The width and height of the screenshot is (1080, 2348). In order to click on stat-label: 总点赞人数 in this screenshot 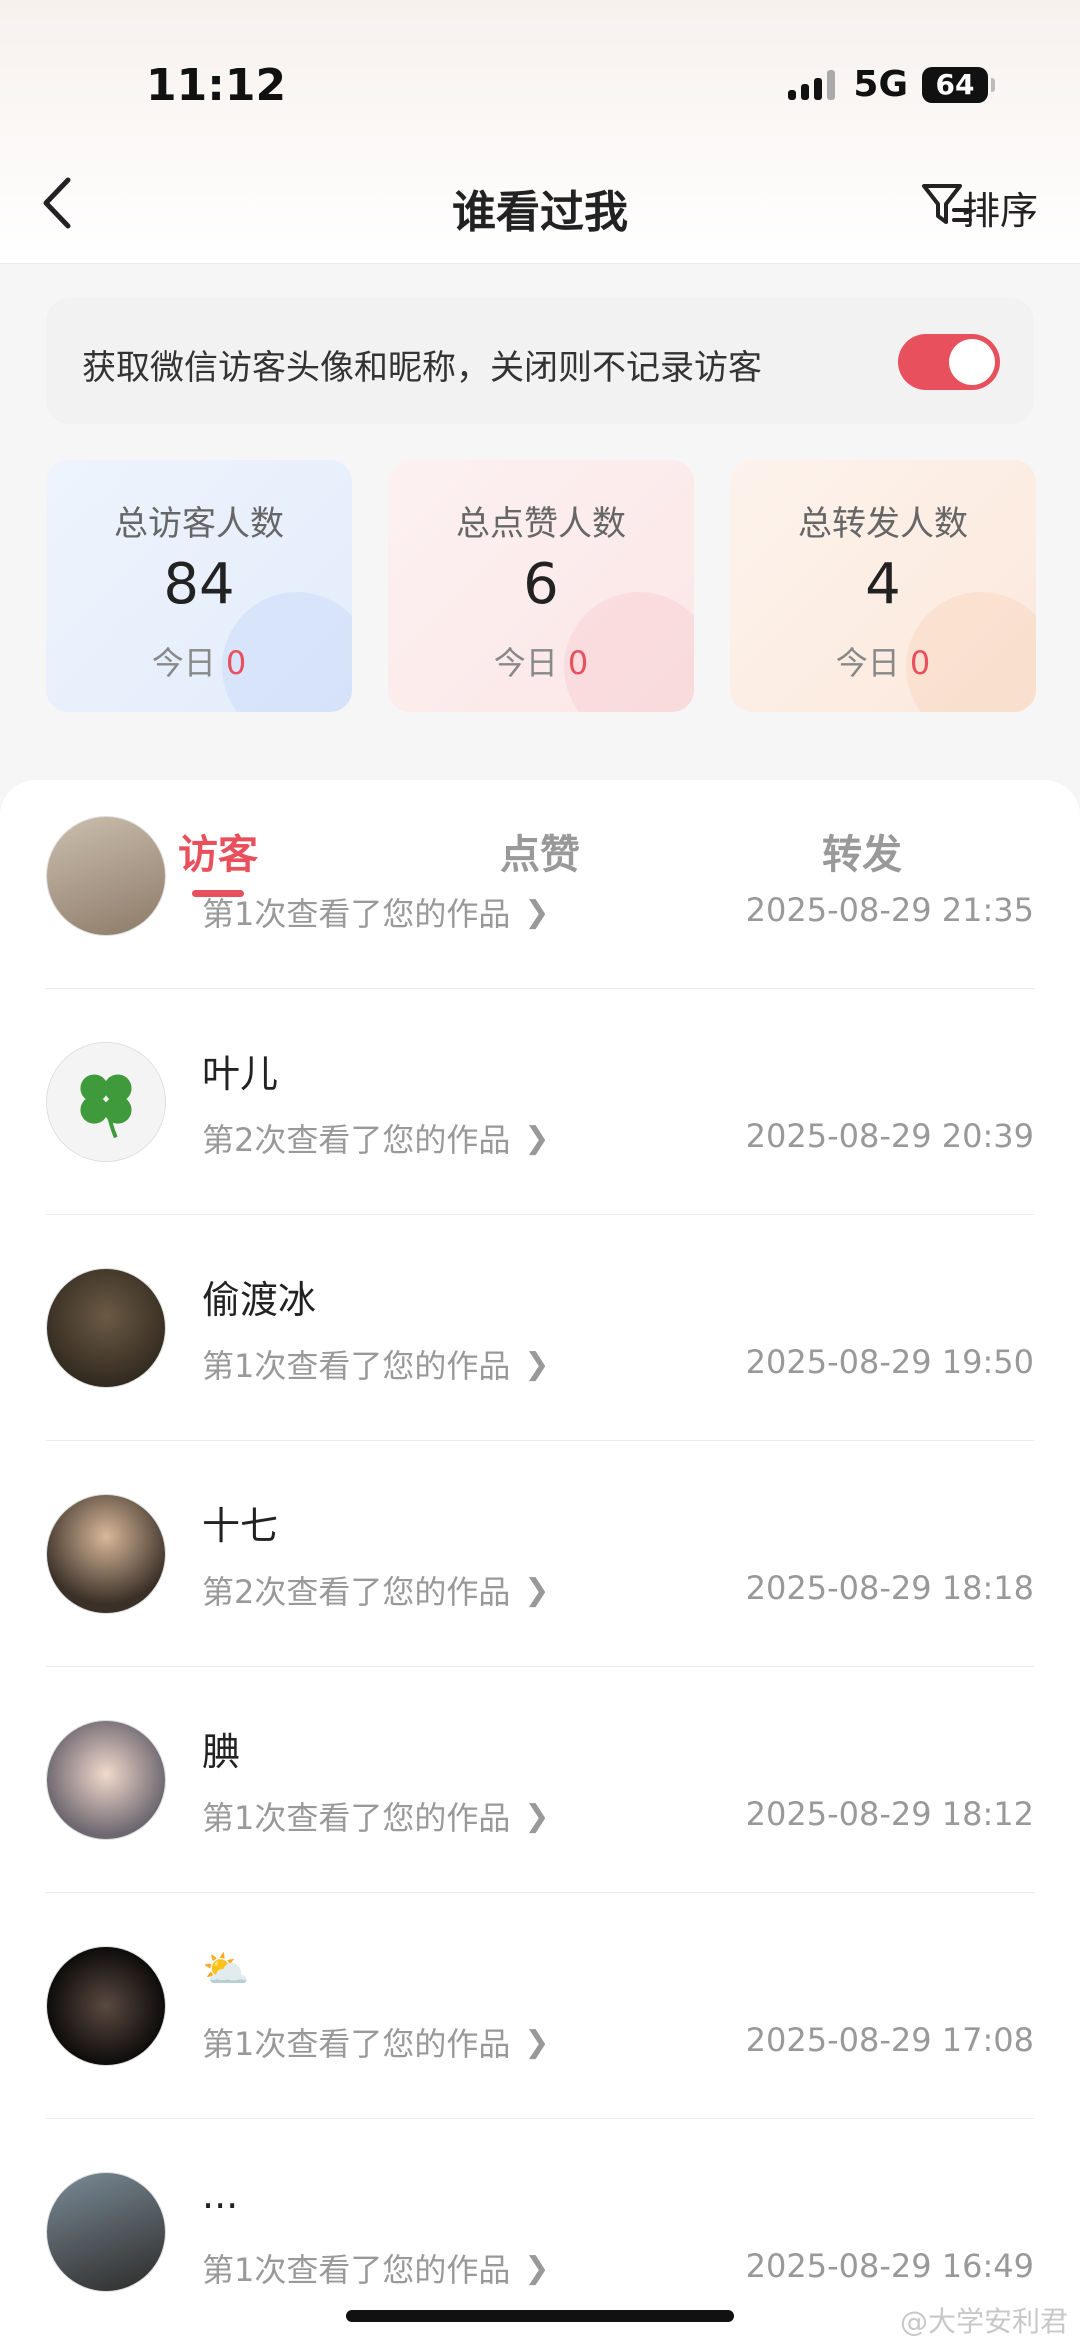, I will do `click(541, 524)`.